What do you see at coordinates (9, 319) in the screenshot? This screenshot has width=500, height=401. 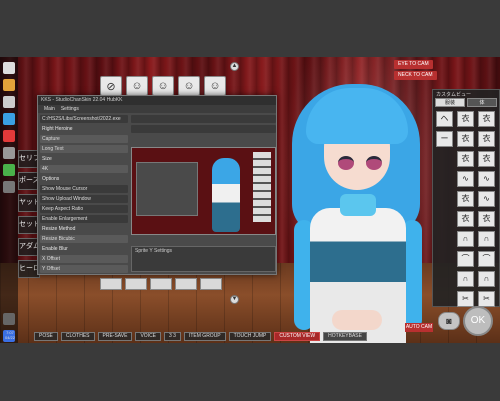 I see `settings-icon` at bounding box center [9, 319].